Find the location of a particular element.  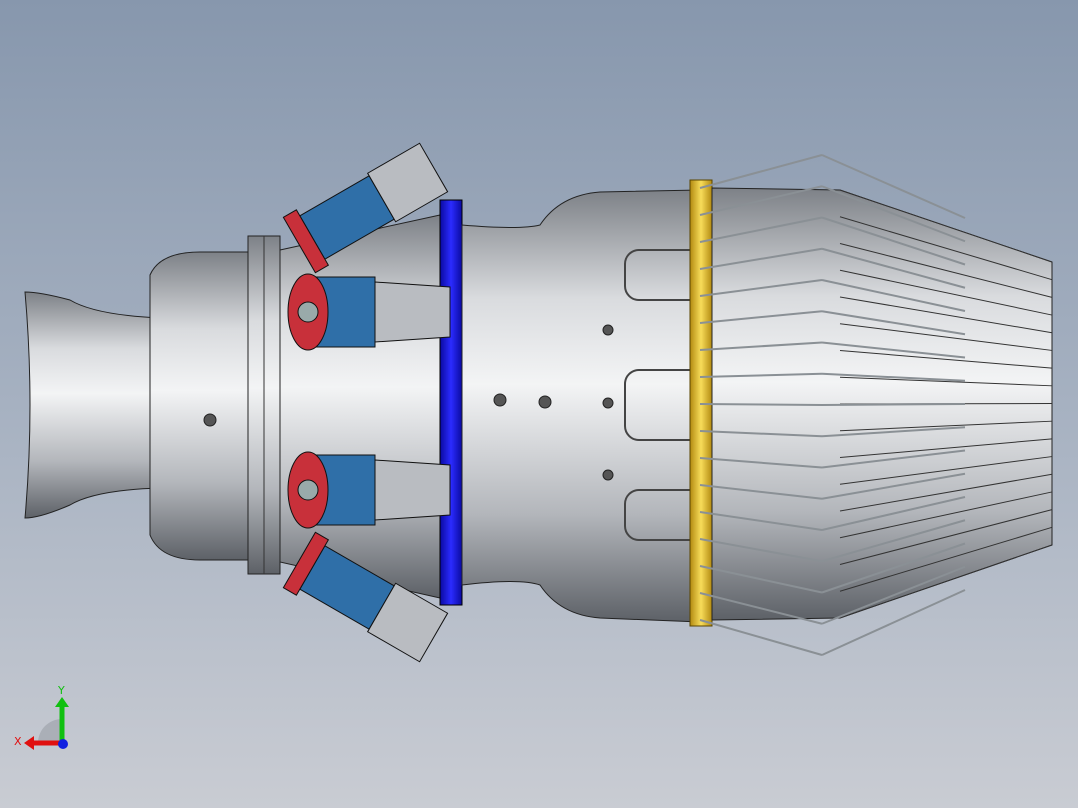

inlet-bell is located at coordinates (92, 405).